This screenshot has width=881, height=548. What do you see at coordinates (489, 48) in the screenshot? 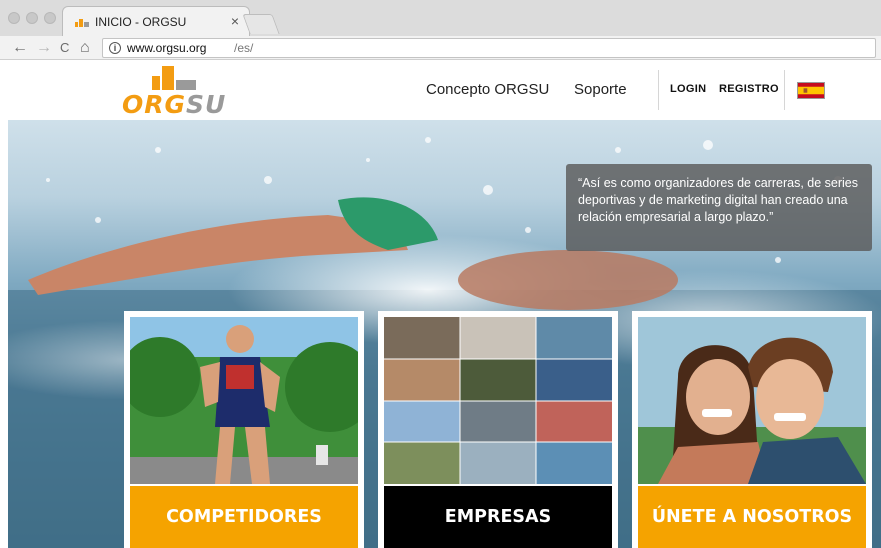
I see `address-bar: i www.orgsu.org /es/` at bounding box center [489, 48].